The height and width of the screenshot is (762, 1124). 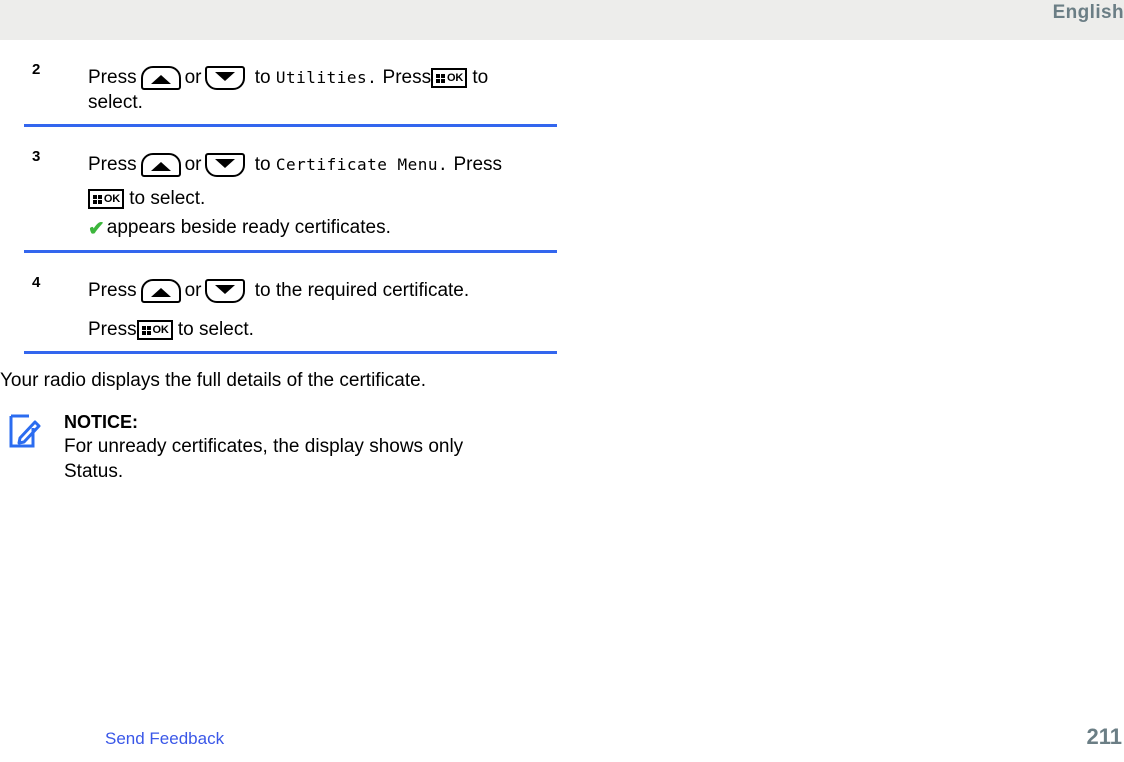 I want to click on step-text-to: to the required certificate., so click(x=362, y=290).